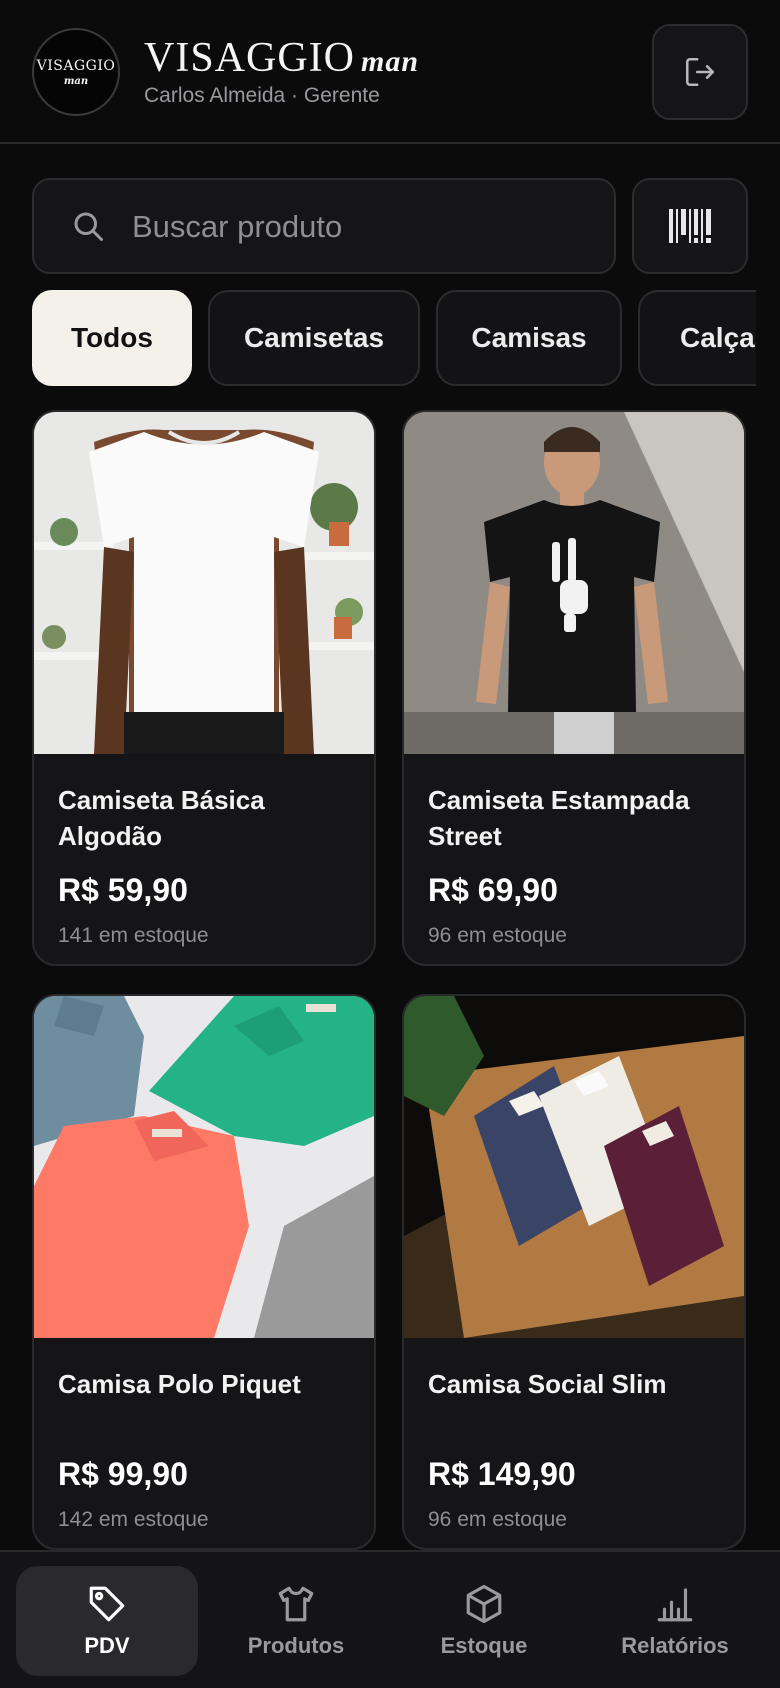  Describe the element at coordinates (390, 1619) in the screenshot. I see `bottom-navigation: PDV Produtos Estoque Relatórios` at that location.